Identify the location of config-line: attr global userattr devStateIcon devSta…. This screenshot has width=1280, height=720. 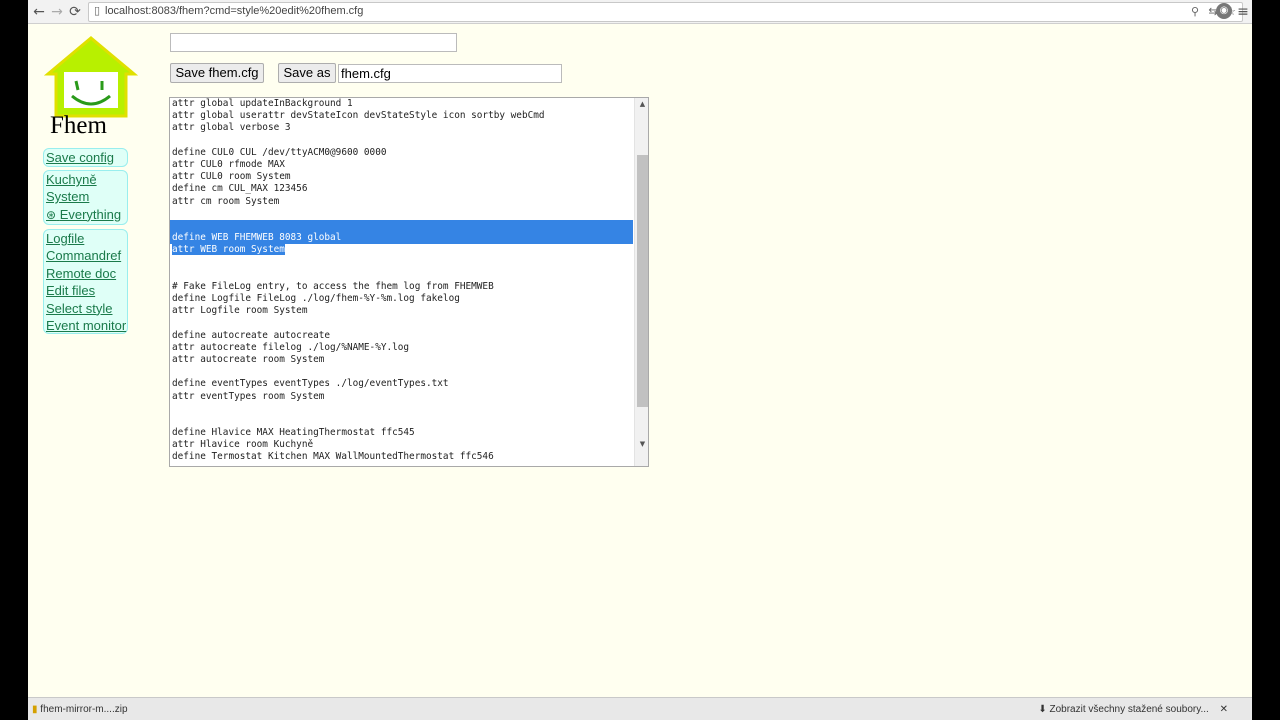
(358, 116).